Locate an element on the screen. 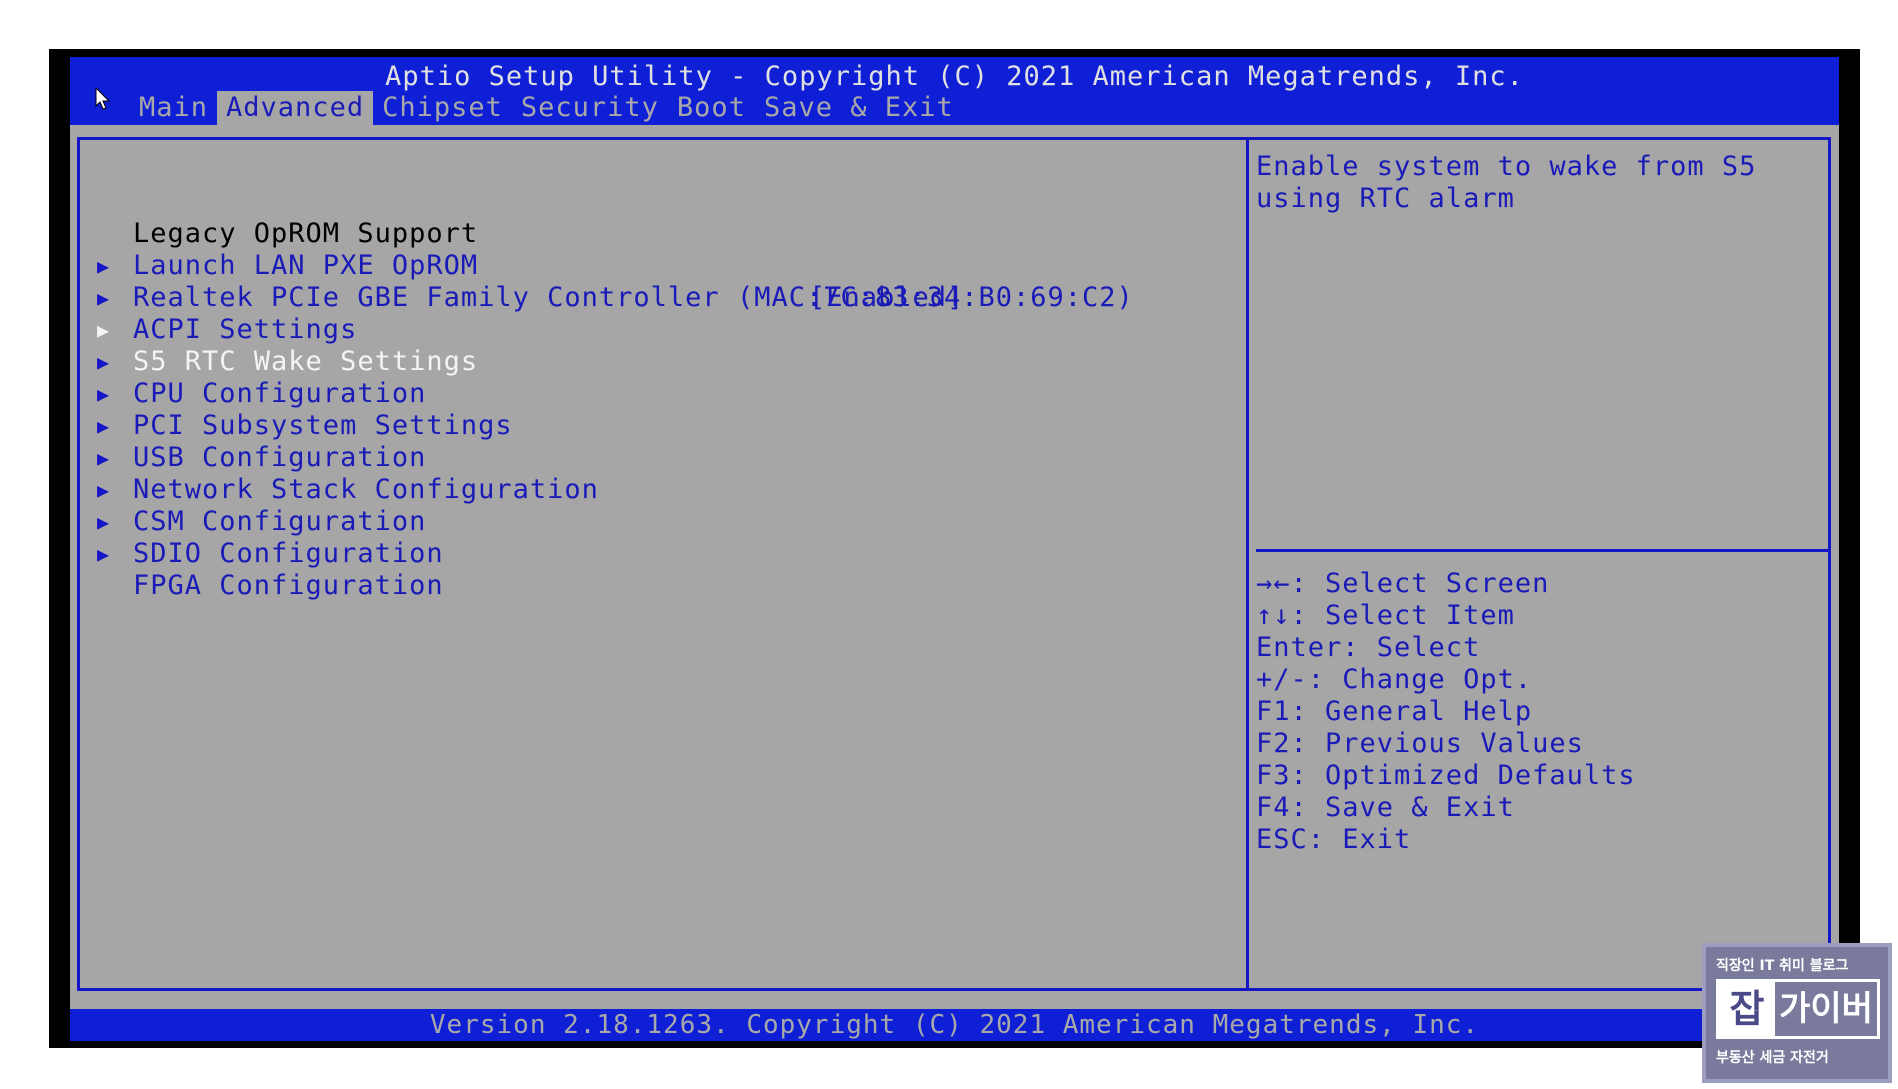 The image size is (1898, 1089). tab-chipset: Chipset is located at coordinates (442, 108).